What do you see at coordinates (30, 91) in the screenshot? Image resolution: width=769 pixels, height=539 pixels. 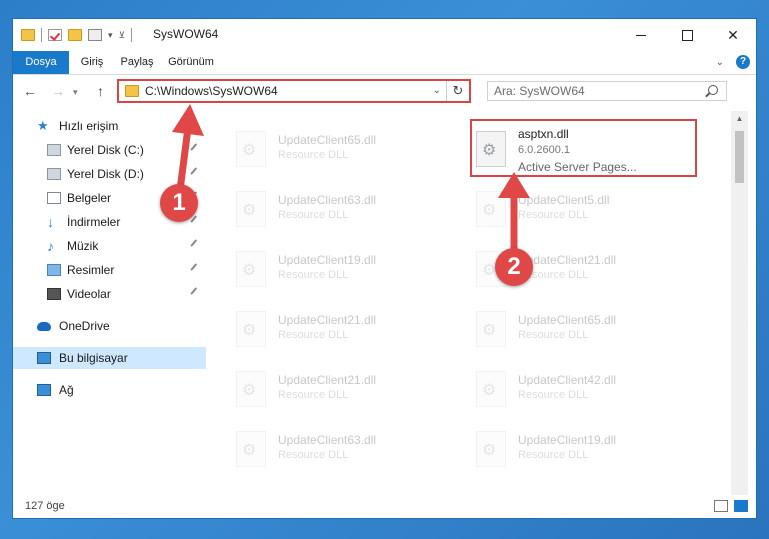 I see `back-arrow-icon: ←` at bounding box center [30, 91].